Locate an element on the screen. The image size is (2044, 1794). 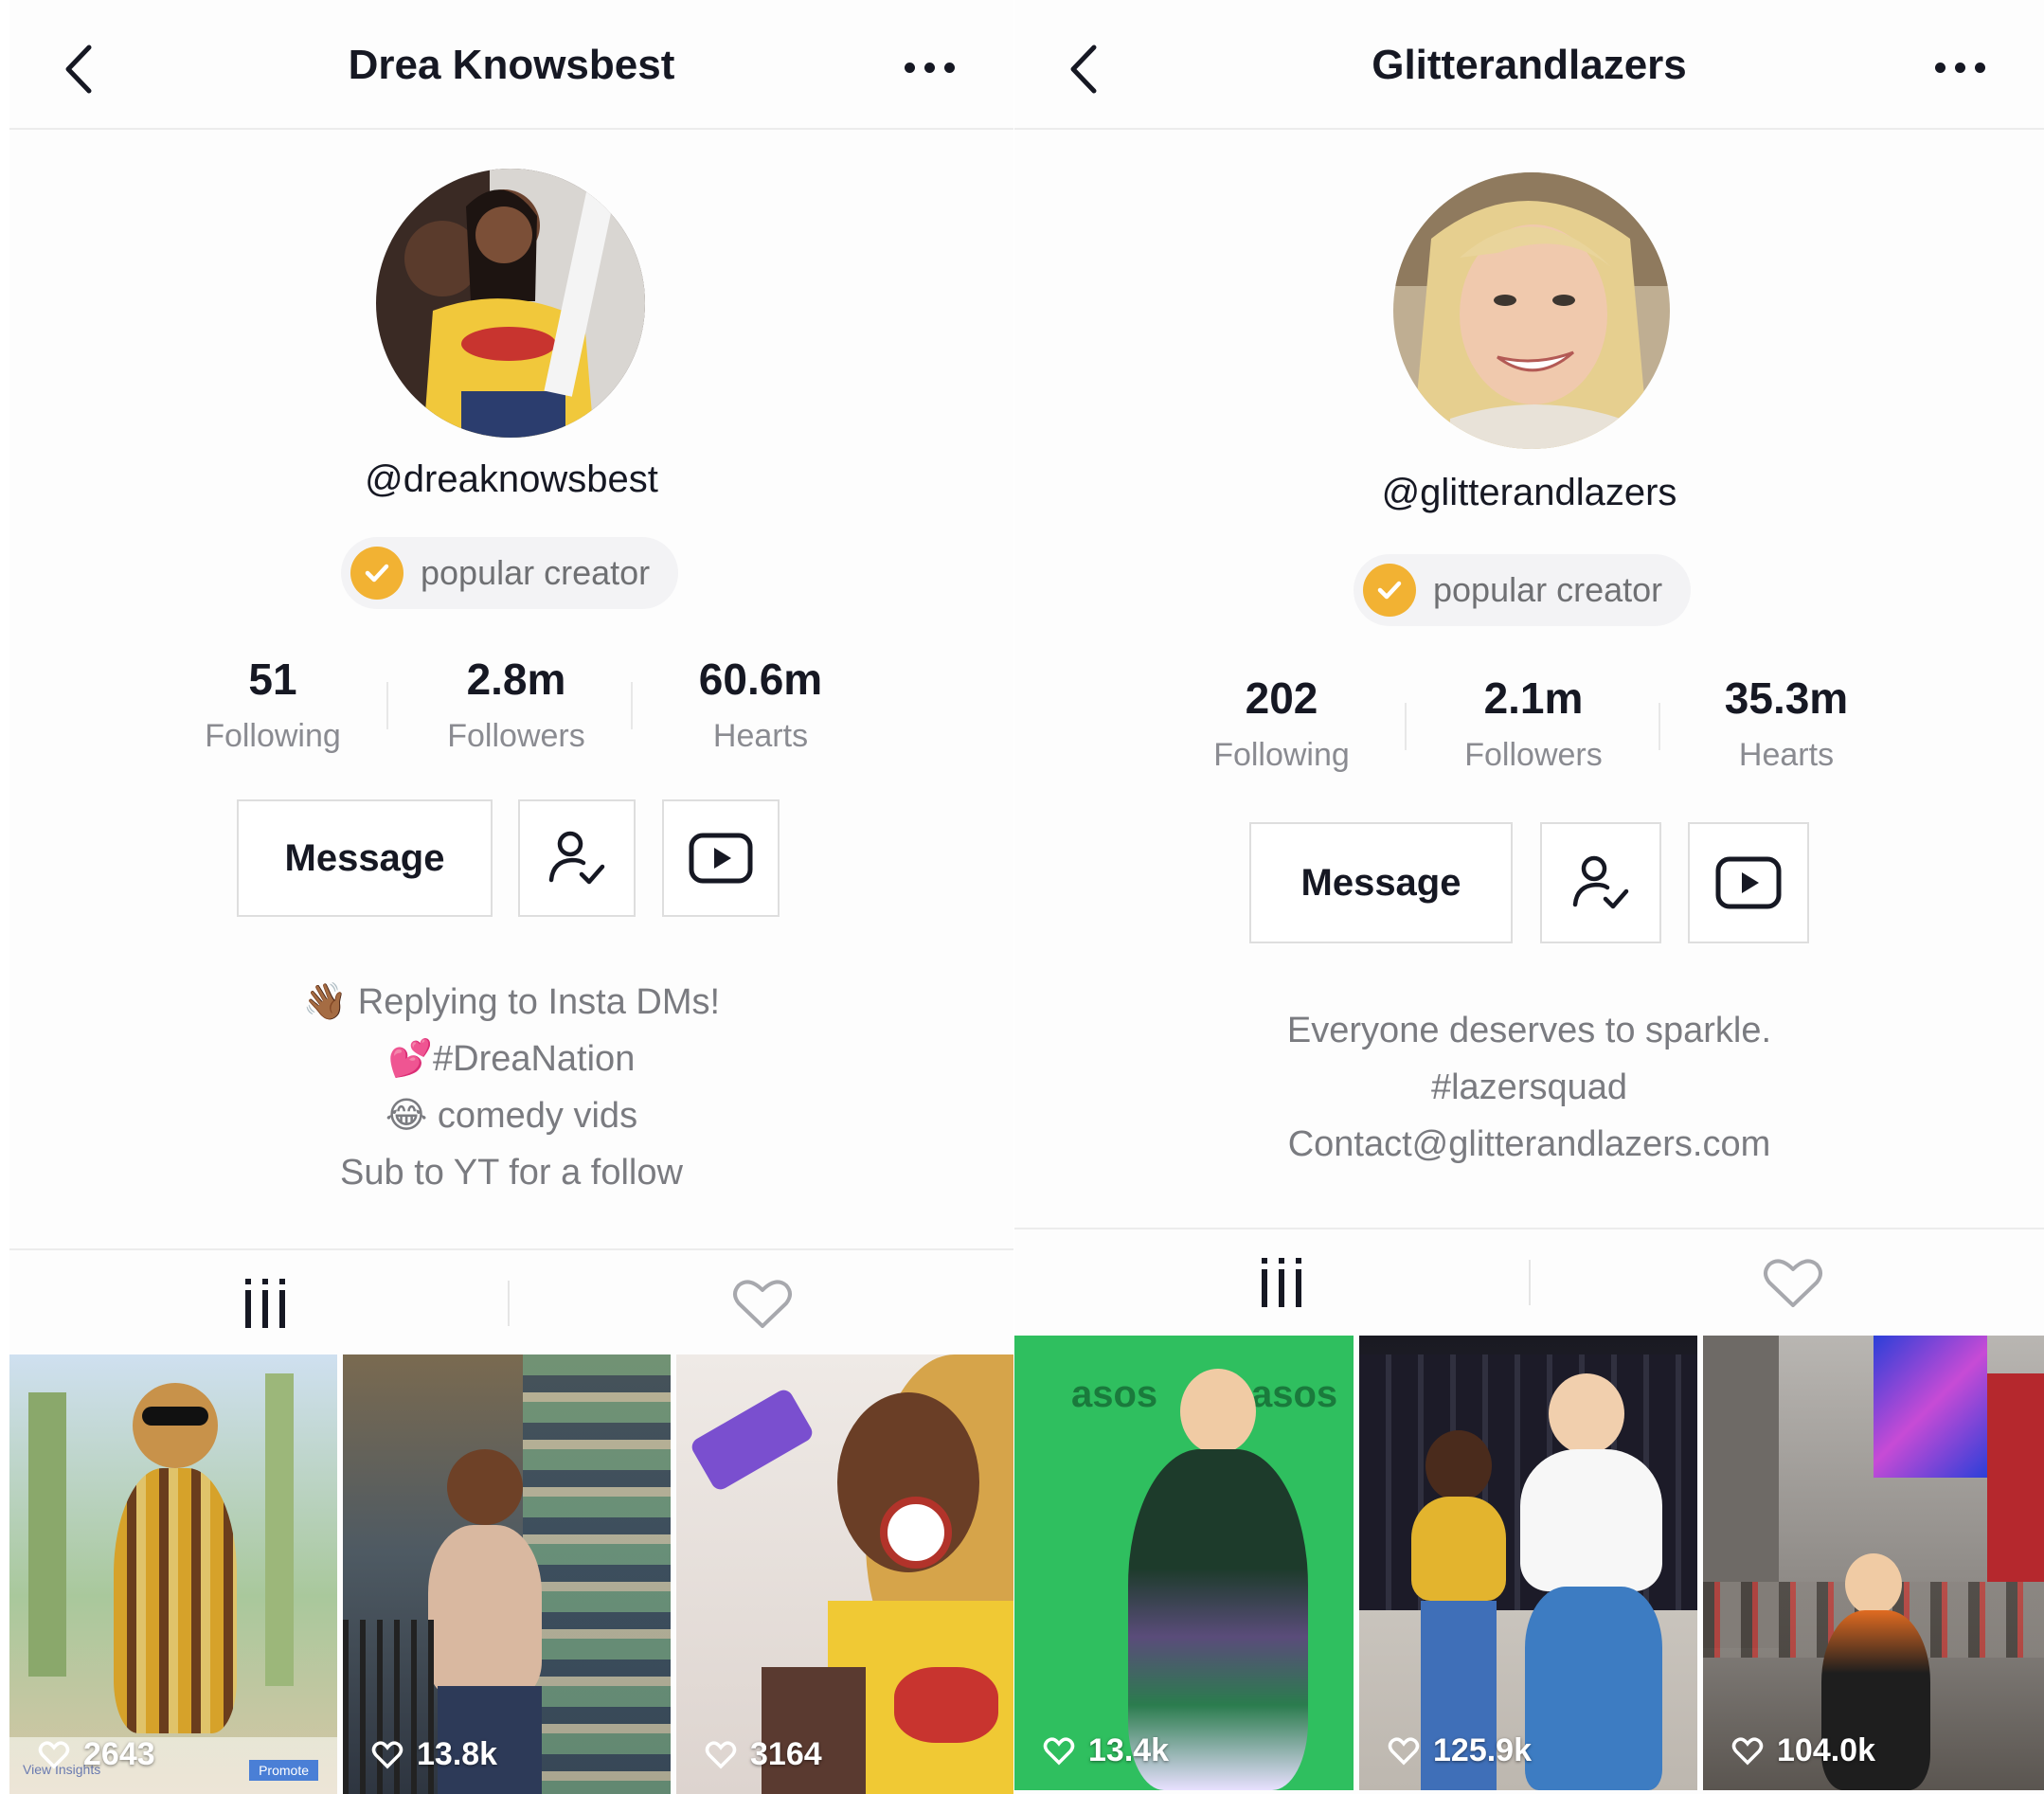
bio-line: 💕#DreaNation is located at coordinates (511, 1059).